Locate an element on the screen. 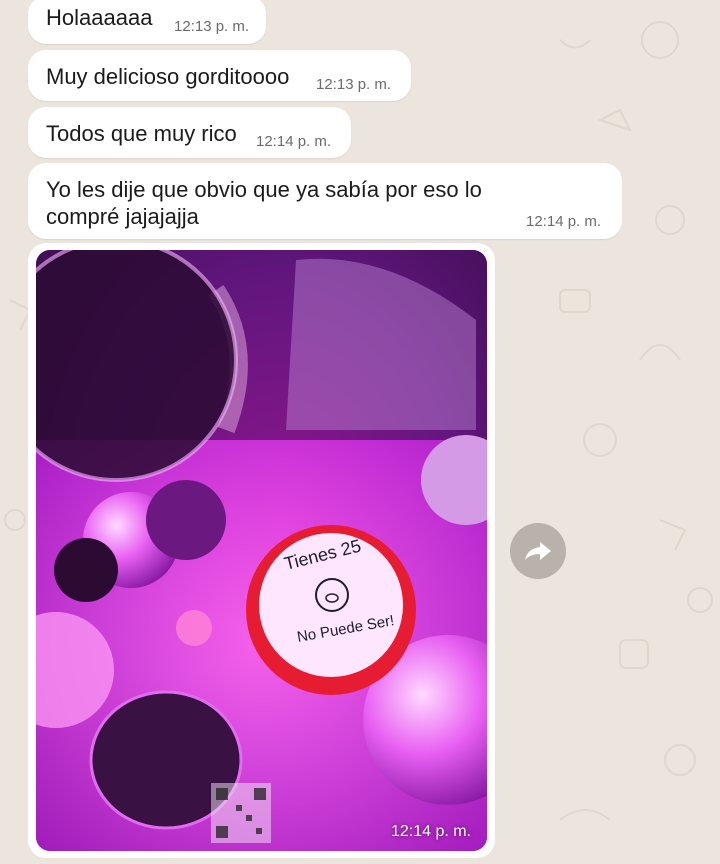  message-text: Holaaaaaa is located at coordinates (99, 17).